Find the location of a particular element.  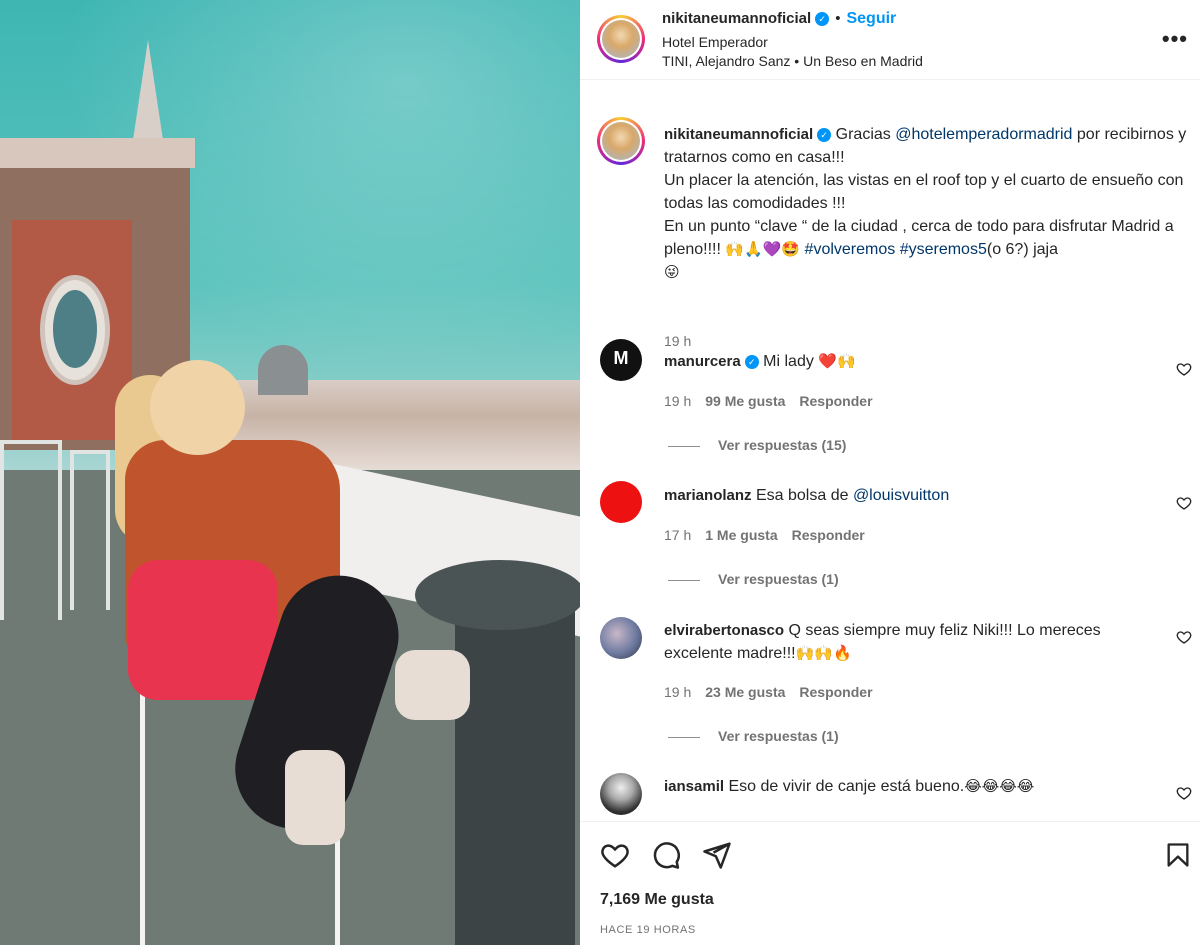

comment-body: Mi lady is located at coordinates (791, 361).